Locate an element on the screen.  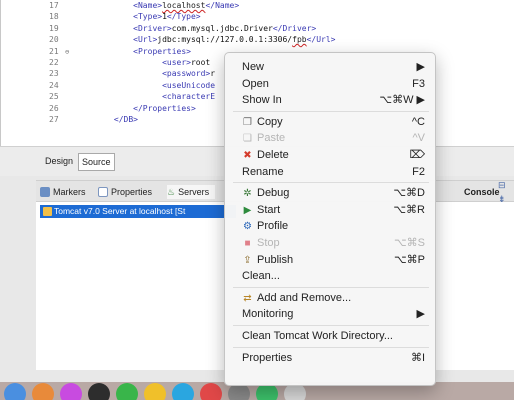
tab-servers: ♨ Servers is located at coordinates (191, 192).